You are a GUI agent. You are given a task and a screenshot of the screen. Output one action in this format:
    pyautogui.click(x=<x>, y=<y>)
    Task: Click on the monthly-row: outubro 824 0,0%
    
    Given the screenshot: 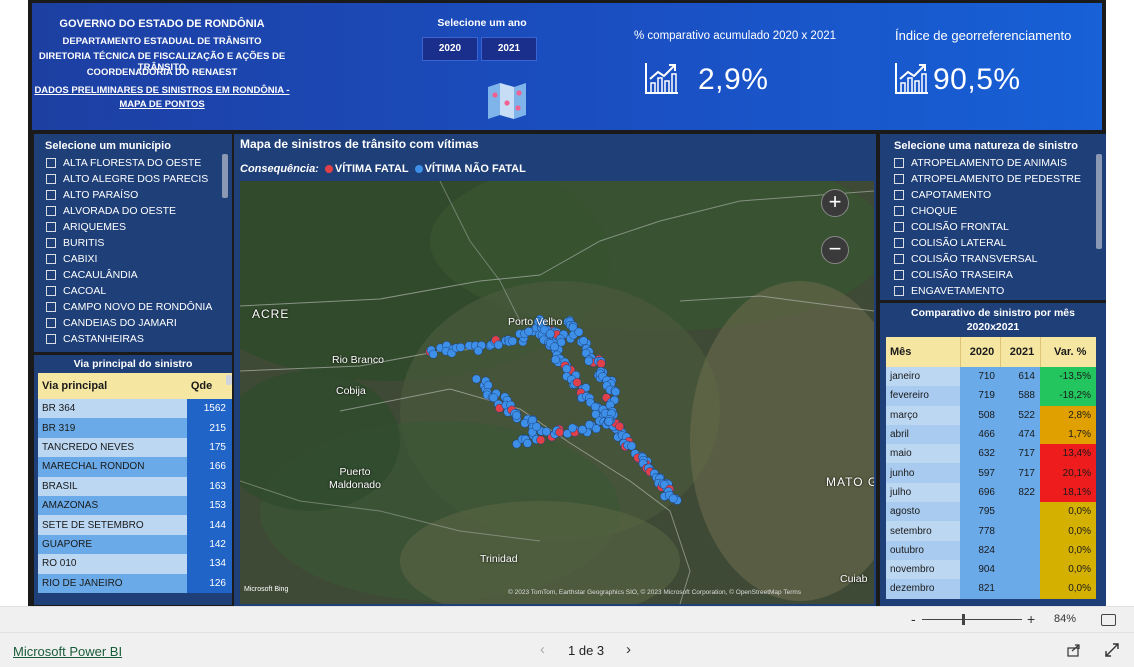 What is the action you would take?
    pyautogui.click(x=991, y=550)
    